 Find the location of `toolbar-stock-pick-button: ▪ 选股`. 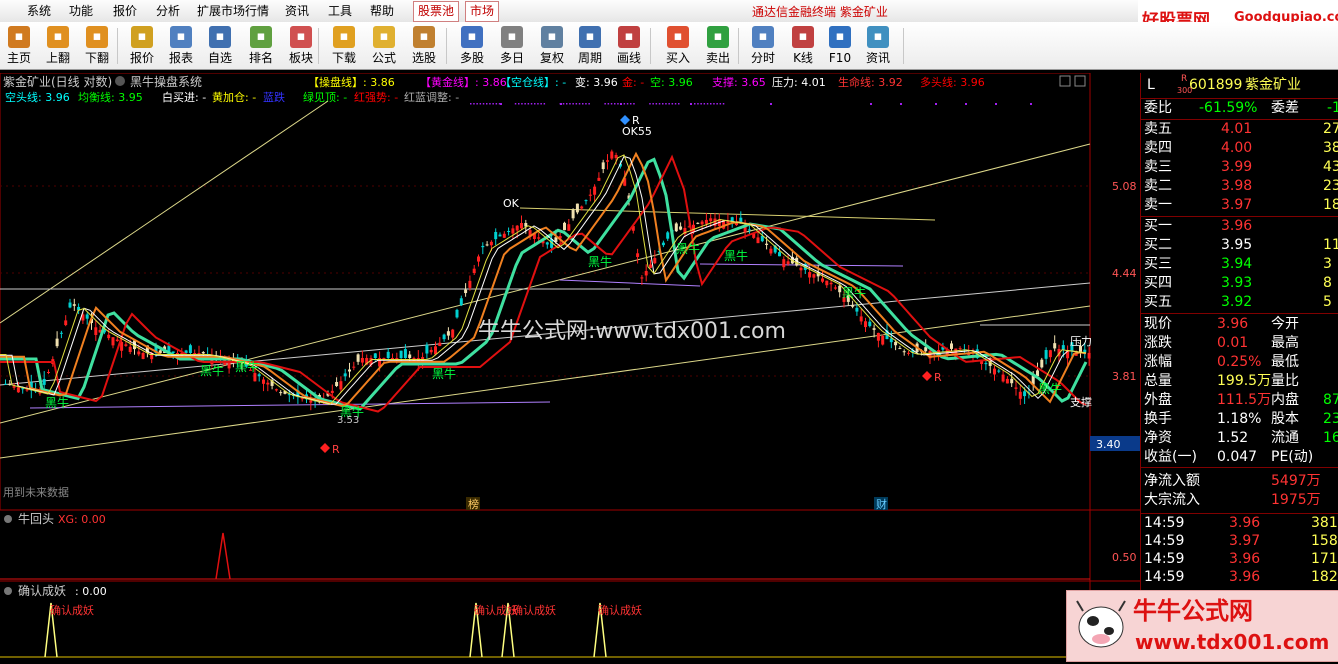

toolbar-stock-pick-button: ▪ 选股 is located at coordinates (424, 46).